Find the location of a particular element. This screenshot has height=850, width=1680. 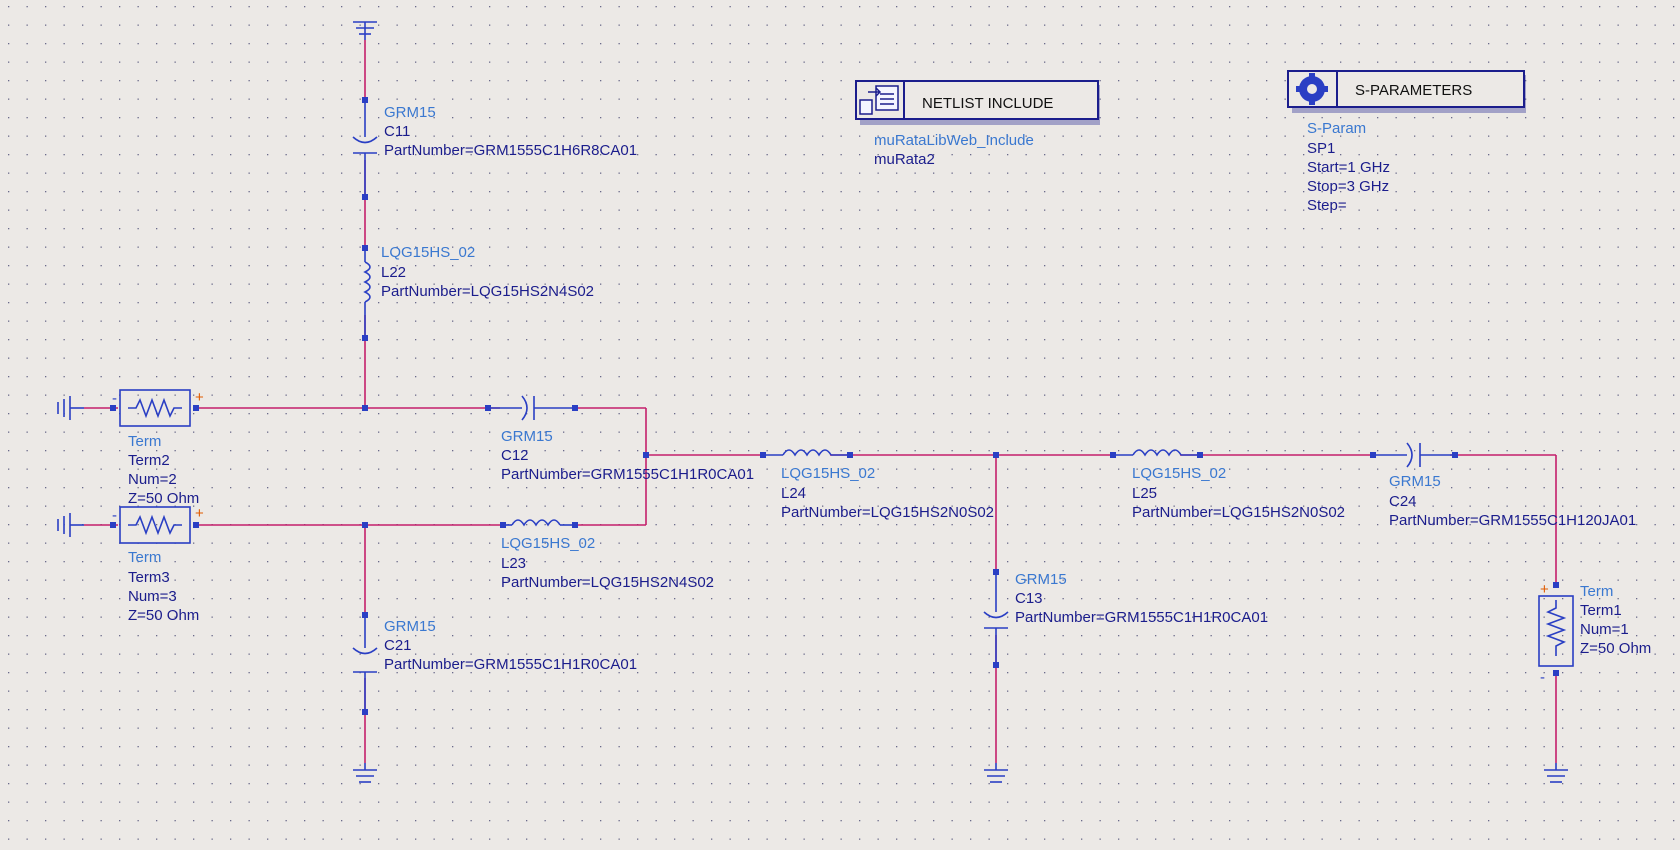

netlist-include-name: muRata2 is located at coordinates (904, 159).